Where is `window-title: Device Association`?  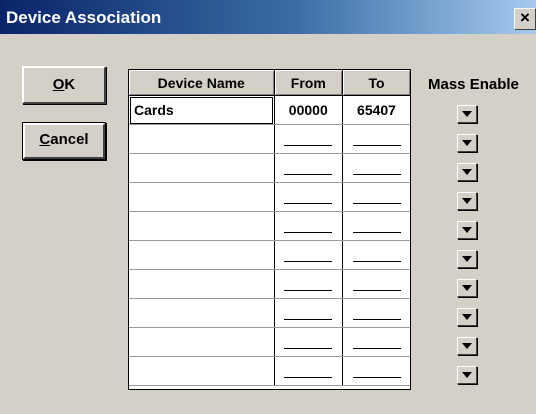 window-title: Device Association is located at coordinates (84, 17).